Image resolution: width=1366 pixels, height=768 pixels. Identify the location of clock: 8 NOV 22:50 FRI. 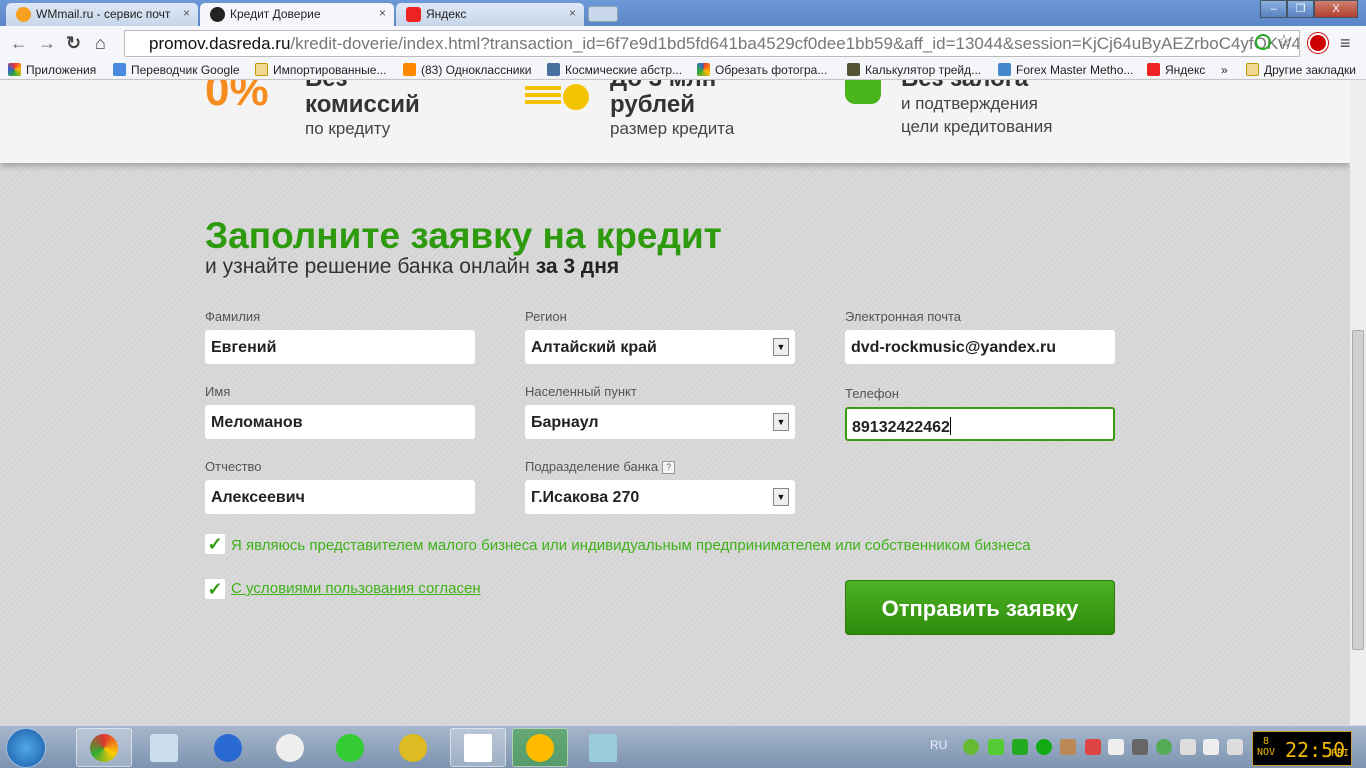
(1302, 748).